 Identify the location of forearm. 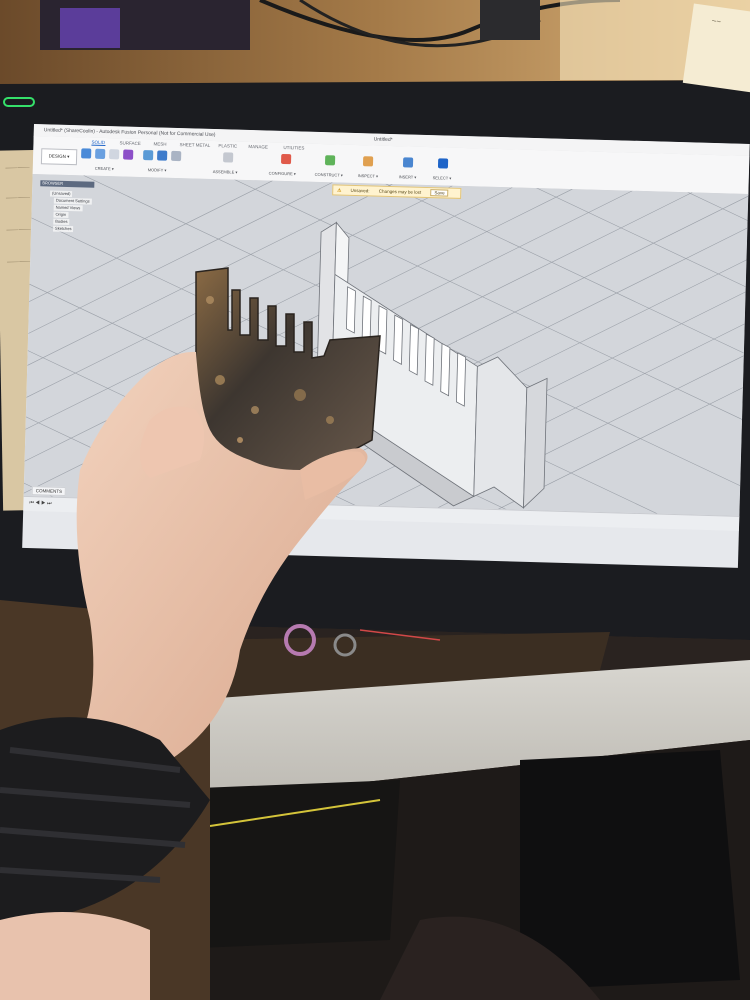
(75, 956).